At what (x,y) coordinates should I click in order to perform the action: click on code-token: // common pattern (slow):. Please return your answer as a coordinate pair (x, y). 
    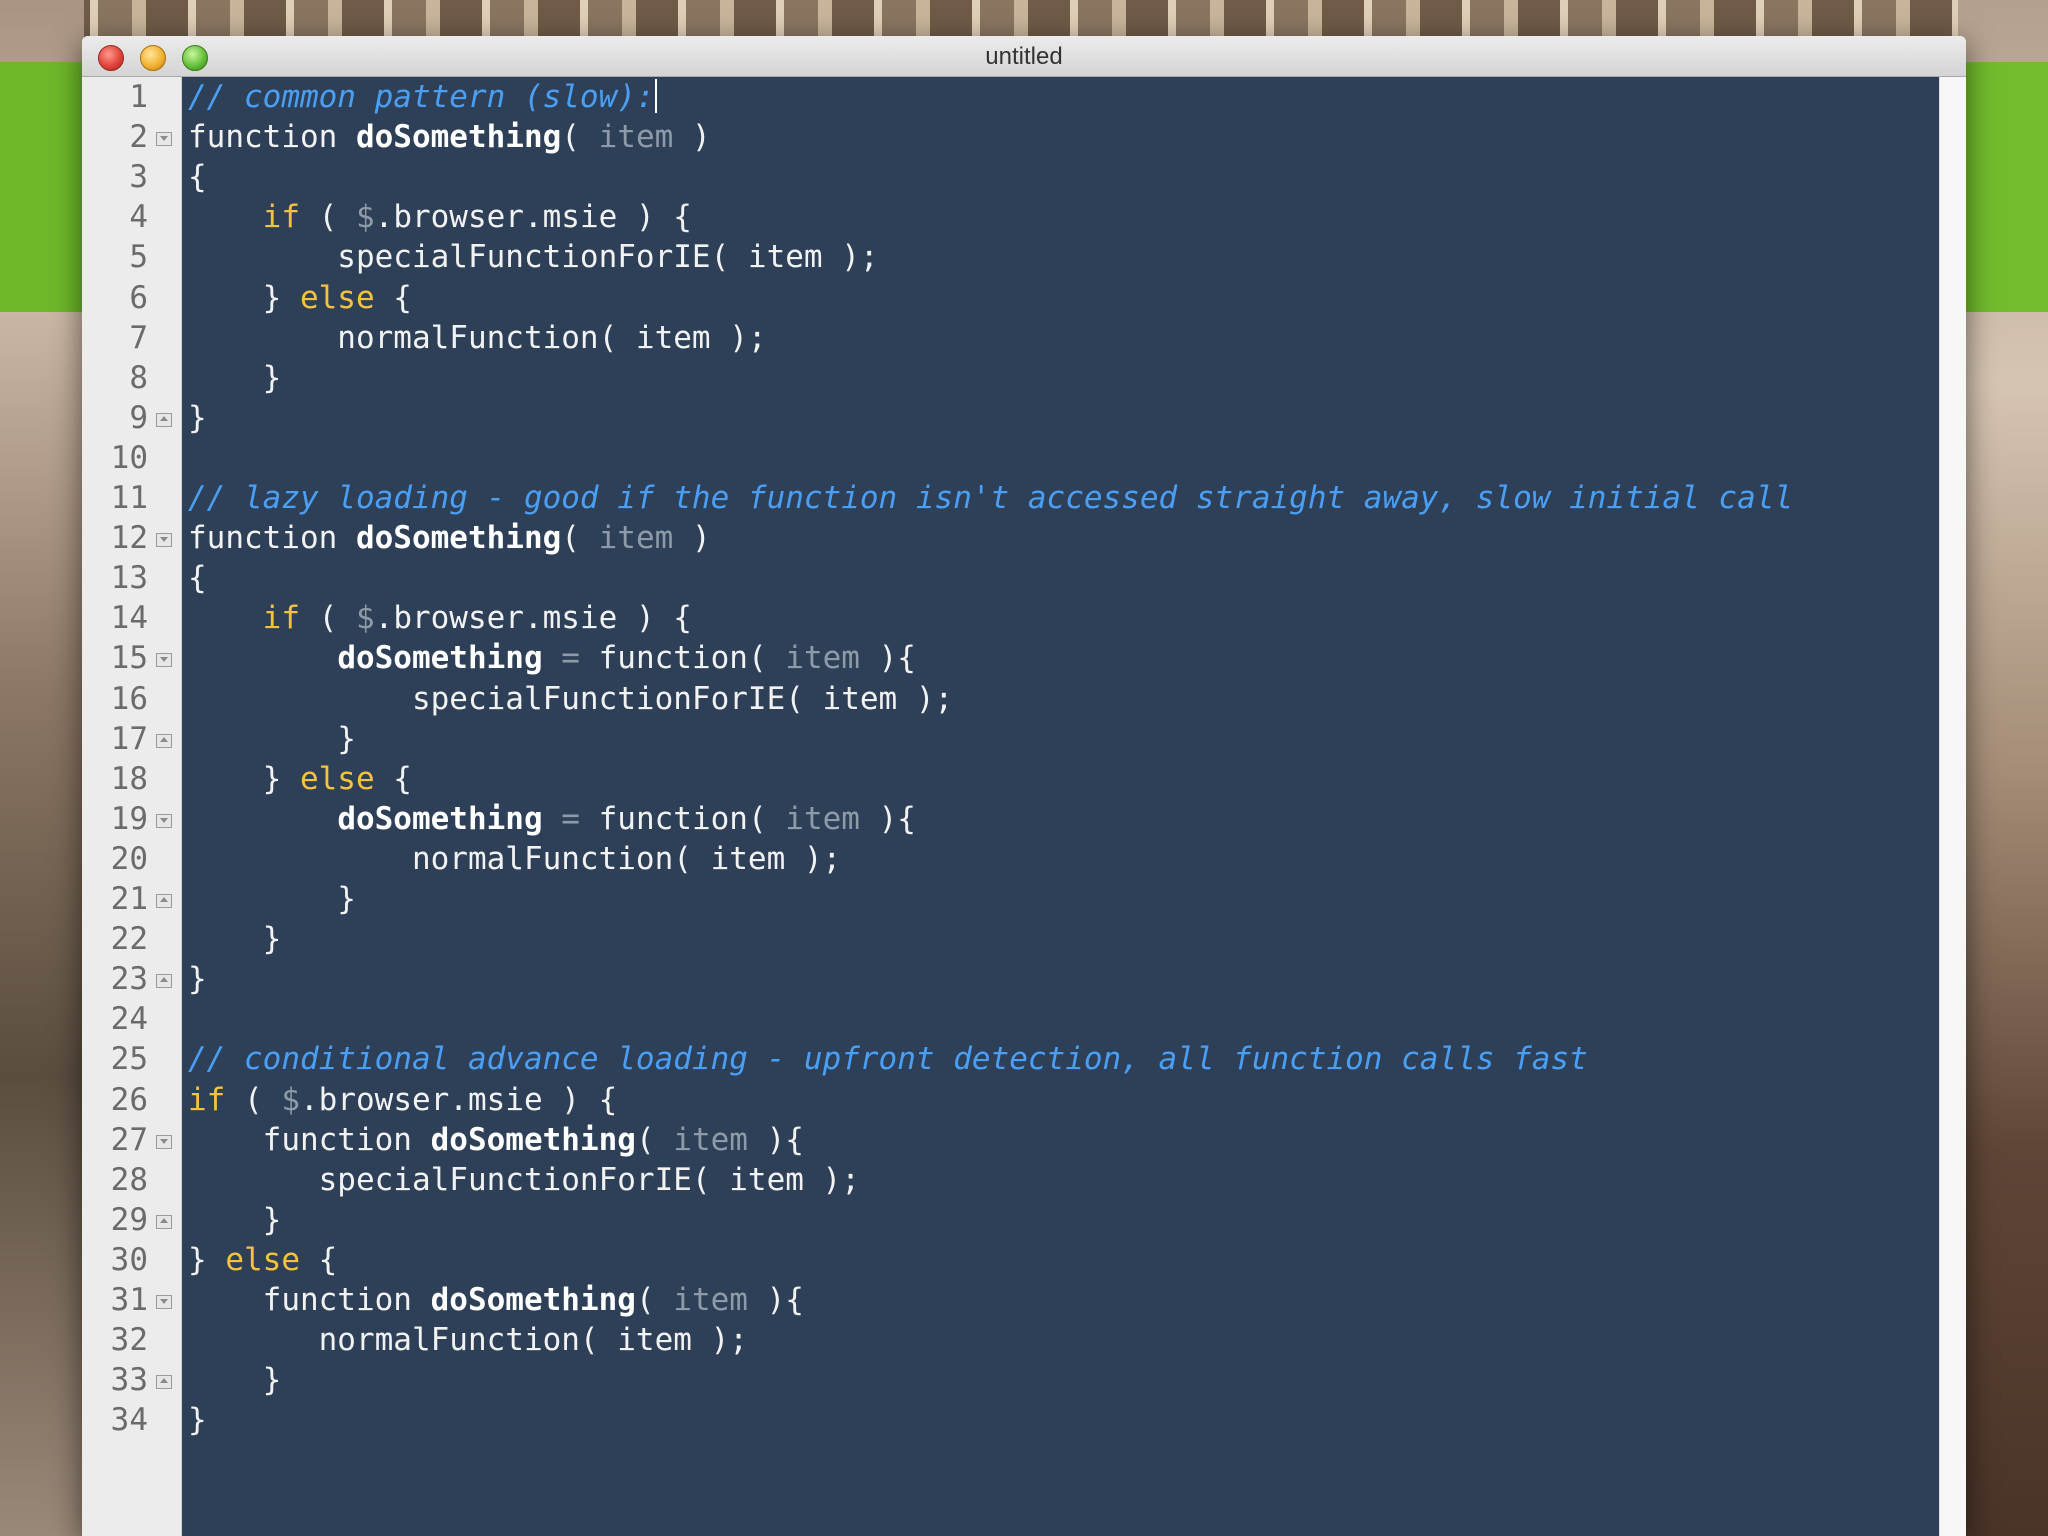
    Looking at the image, I should click on (421, 97).